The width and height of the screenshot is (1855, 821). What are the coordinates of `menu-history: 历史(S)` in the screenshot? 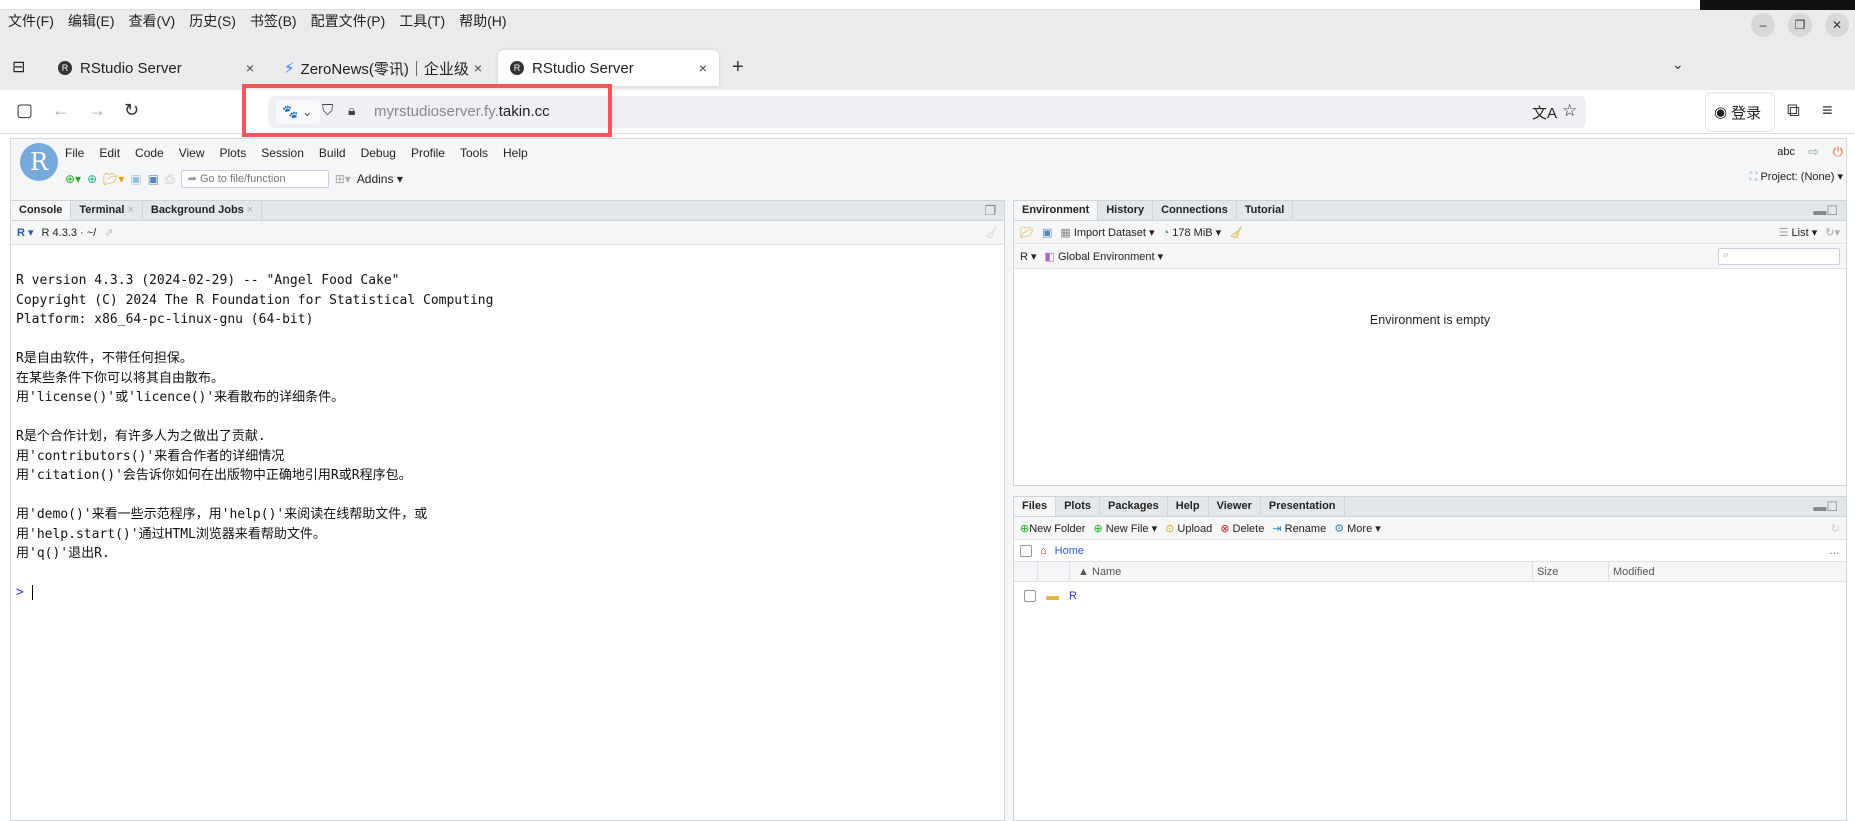 It's located at (212, 21).